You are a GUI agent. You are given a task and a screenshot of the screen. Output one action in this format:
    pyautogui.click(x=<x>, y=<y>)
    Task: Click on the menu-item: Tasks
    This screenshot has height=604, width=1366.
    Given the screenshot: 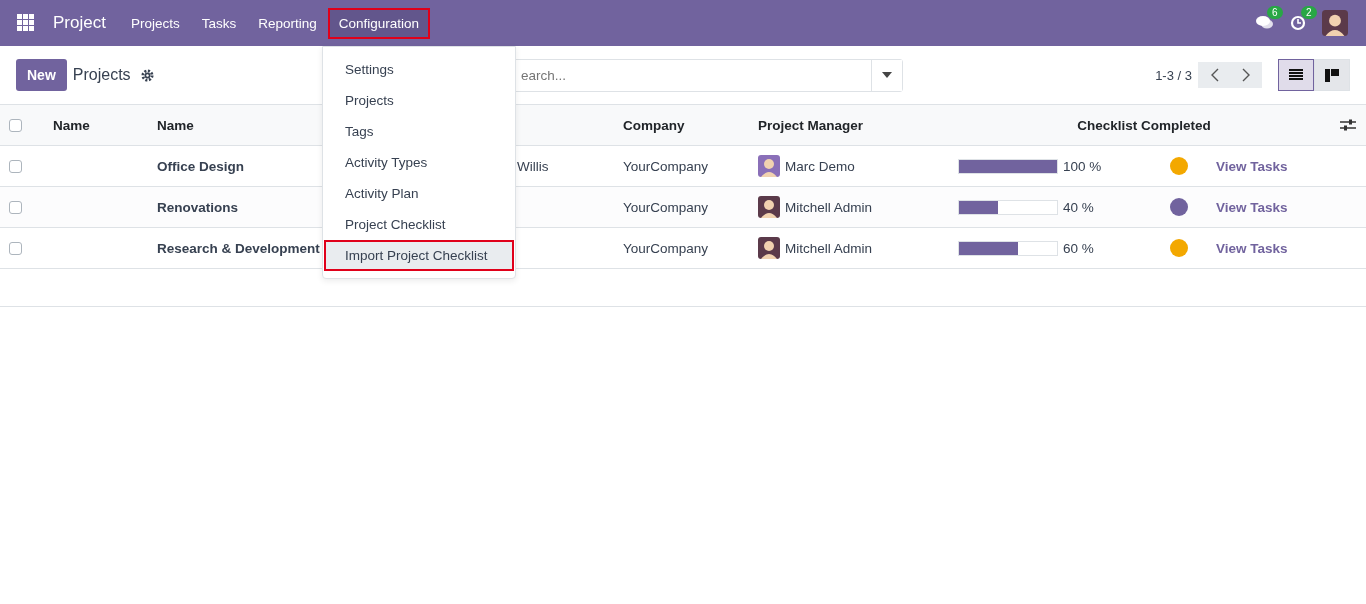 What is the action you would take?
    pyautogui.click(x=219, y=23)
    